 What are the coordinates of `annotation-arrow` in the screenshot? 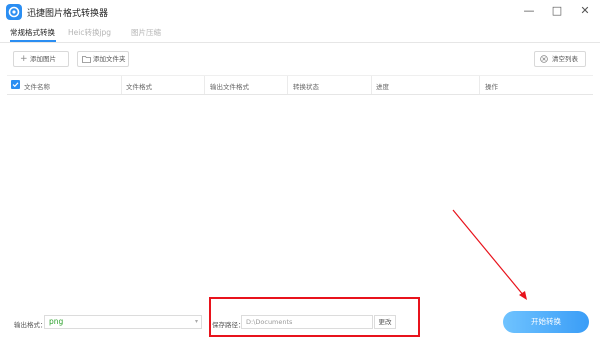 It's located at (489, 254).